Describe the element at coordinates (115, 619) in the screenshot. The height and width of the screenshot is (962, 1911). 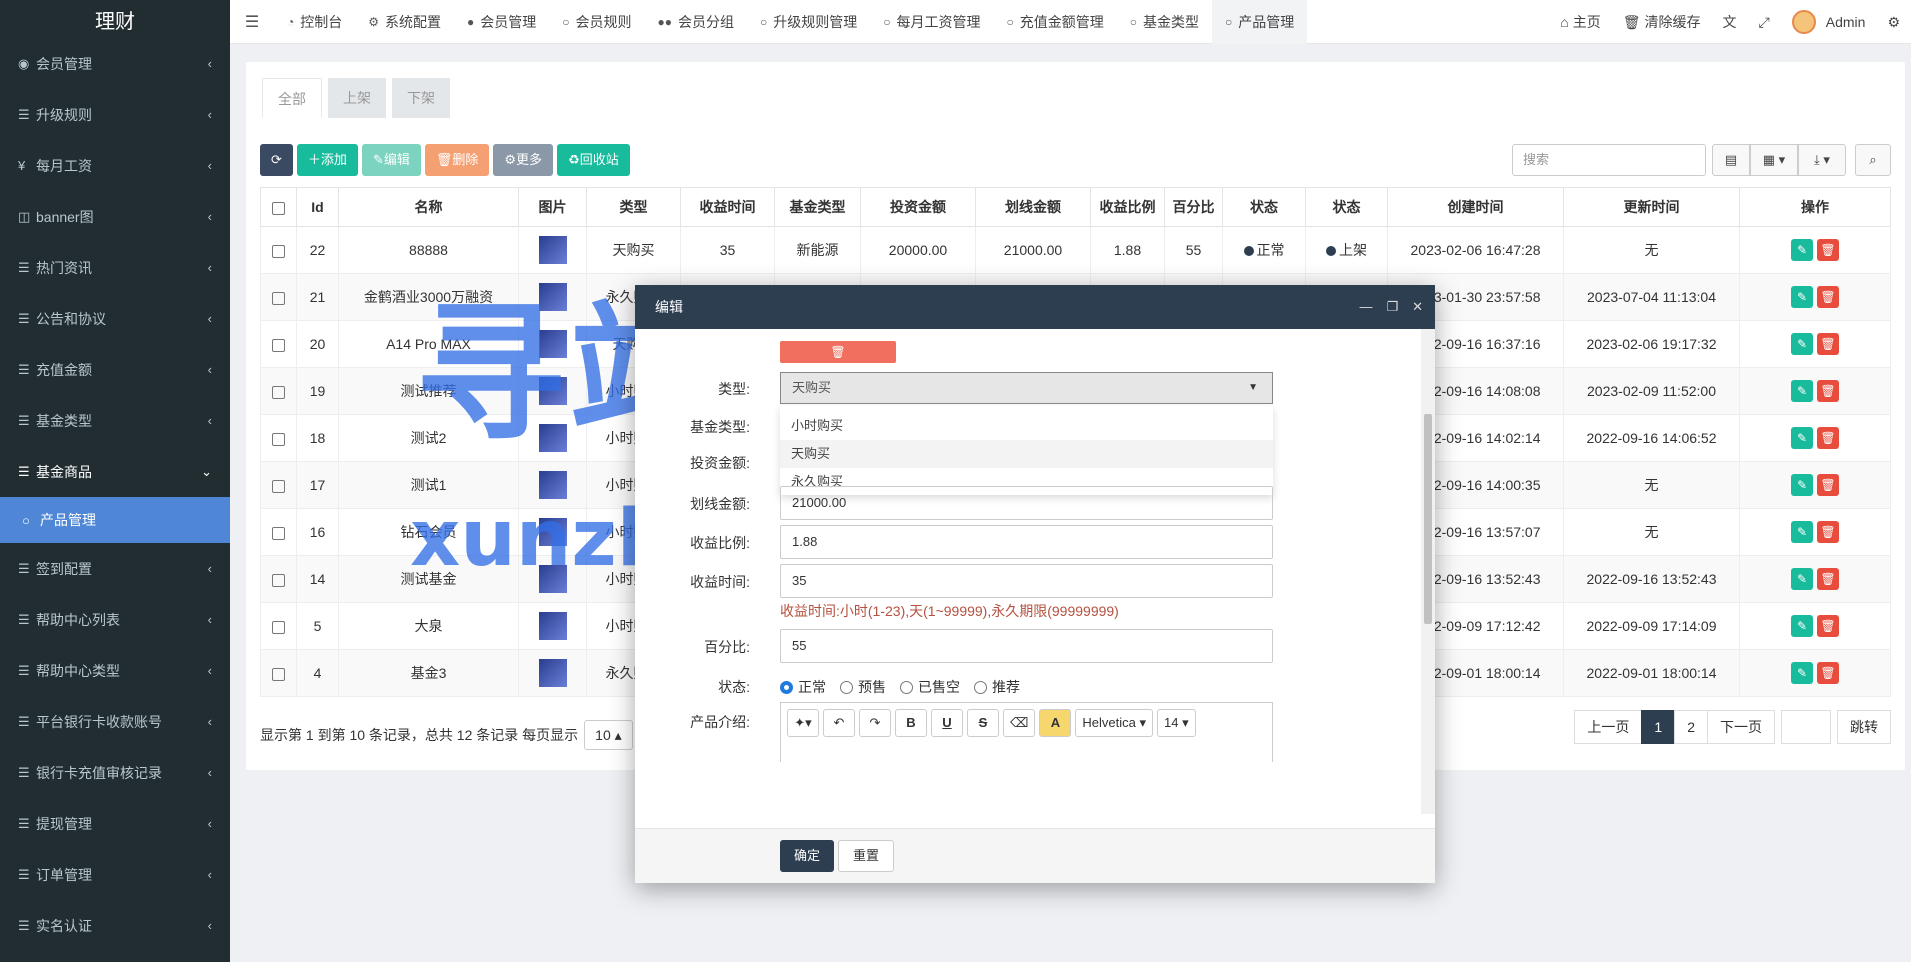
I see `sidebar-item-help-list: ☰ 帮助中心列表 ‹` at that location.